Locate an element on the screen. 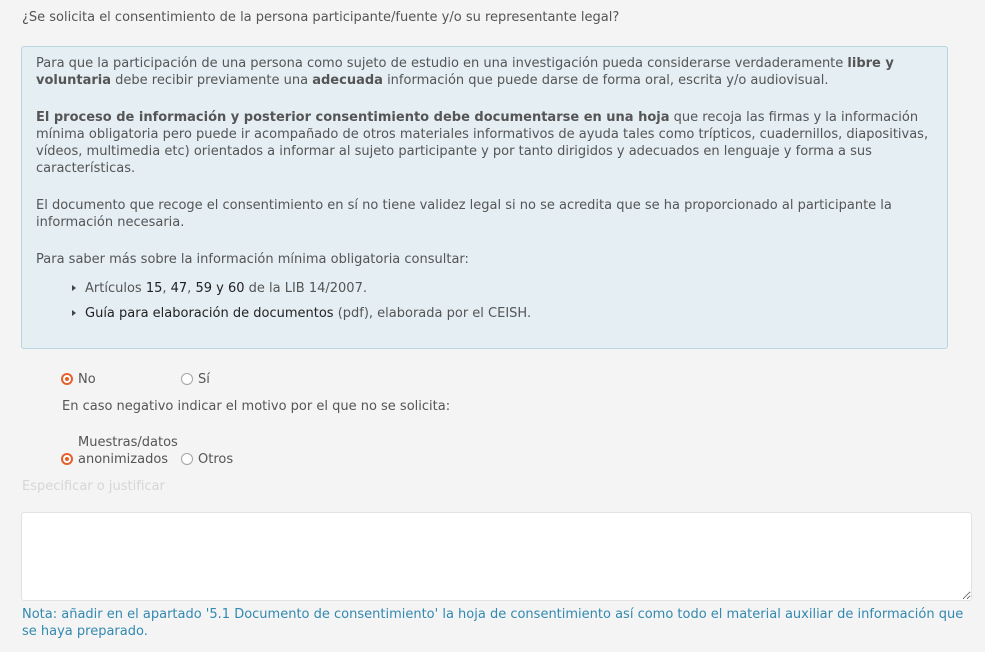 The image size is (985, 652). consent-radio-group: No Sí is located at coordinates (181, 379).